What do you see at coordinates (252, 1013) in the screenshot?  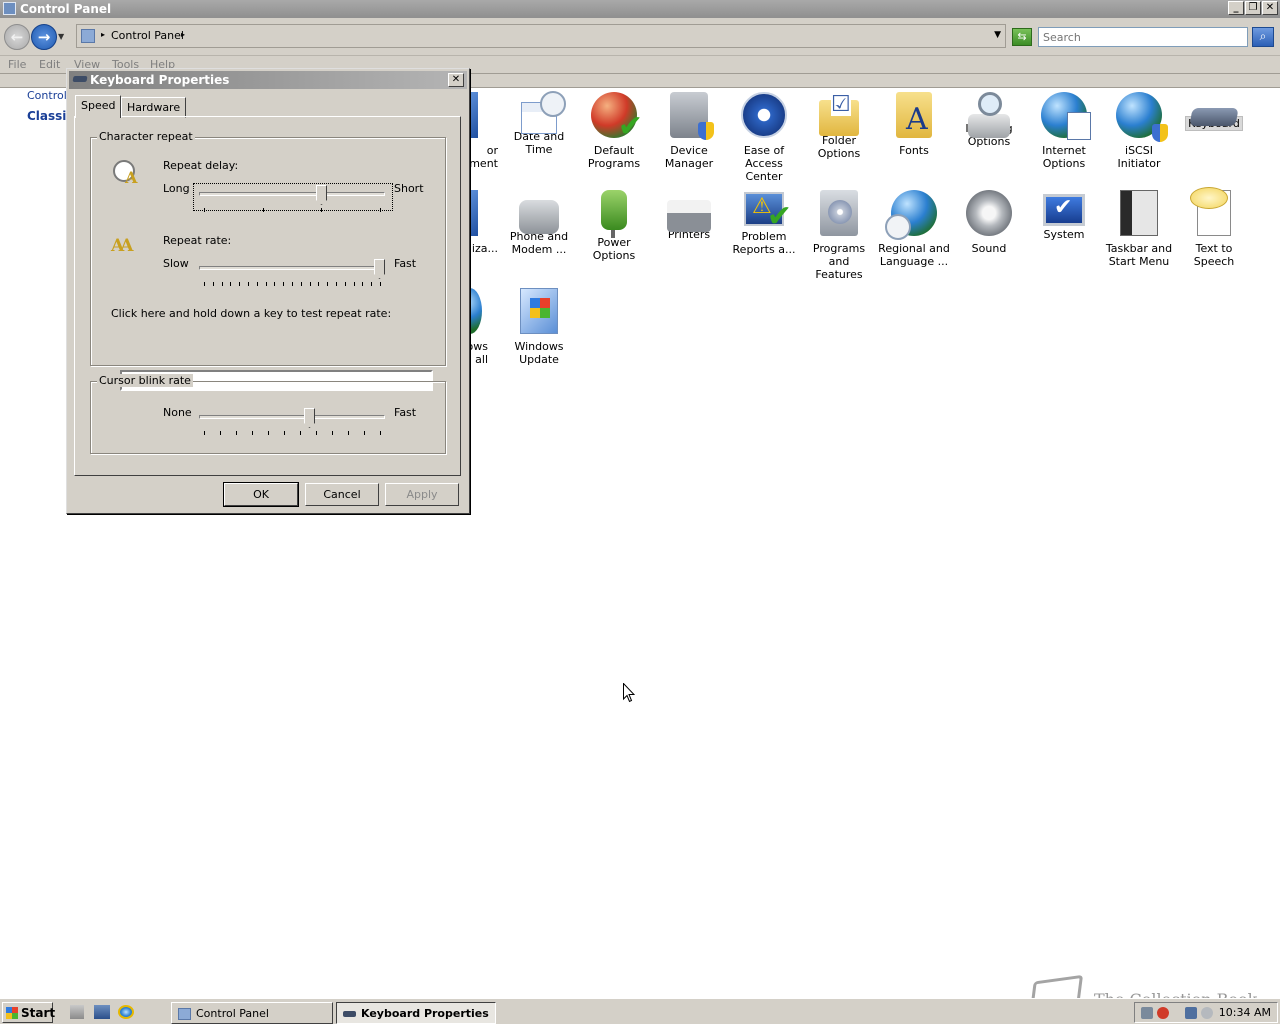 I see `taskbar-control-panel: Control Panel` at bounding box center [252, 1013].